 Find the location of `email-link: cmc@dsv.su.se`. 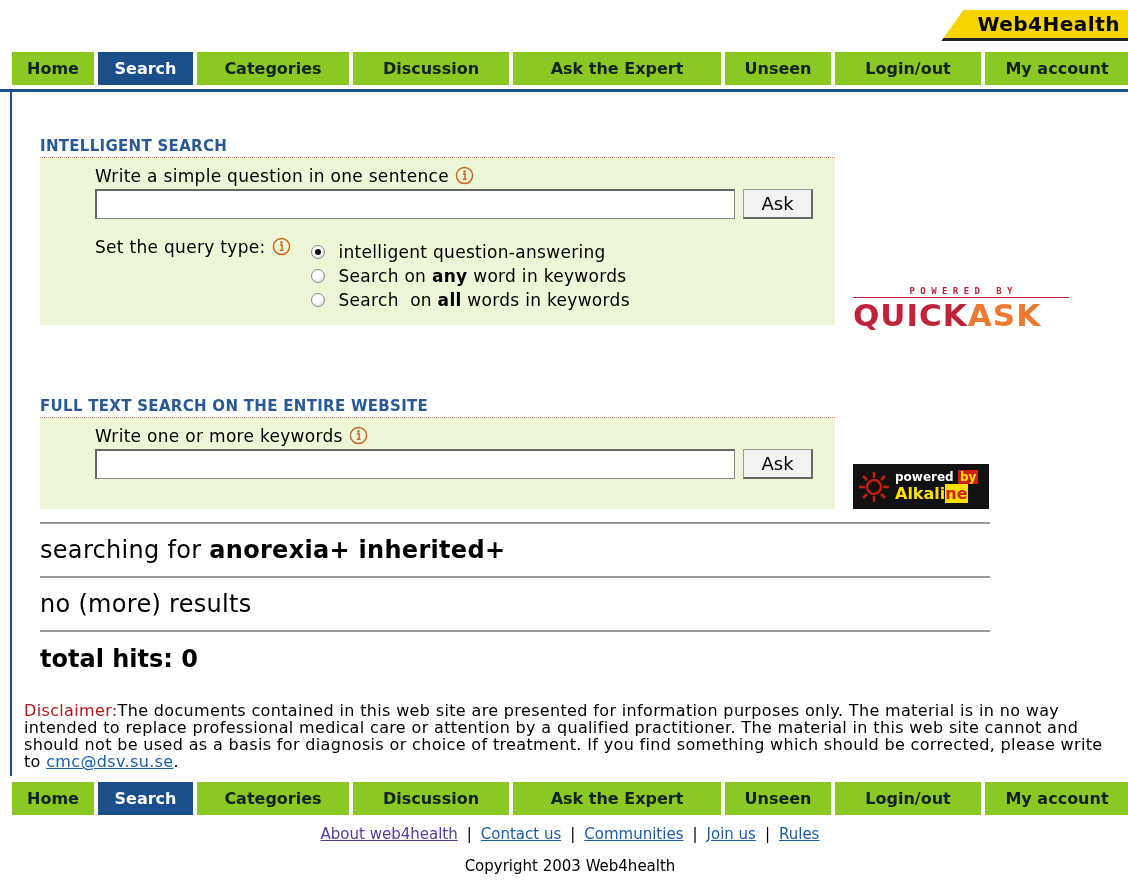

email-link: cmc@dsv.su.se is located at coordinates (110, 762).